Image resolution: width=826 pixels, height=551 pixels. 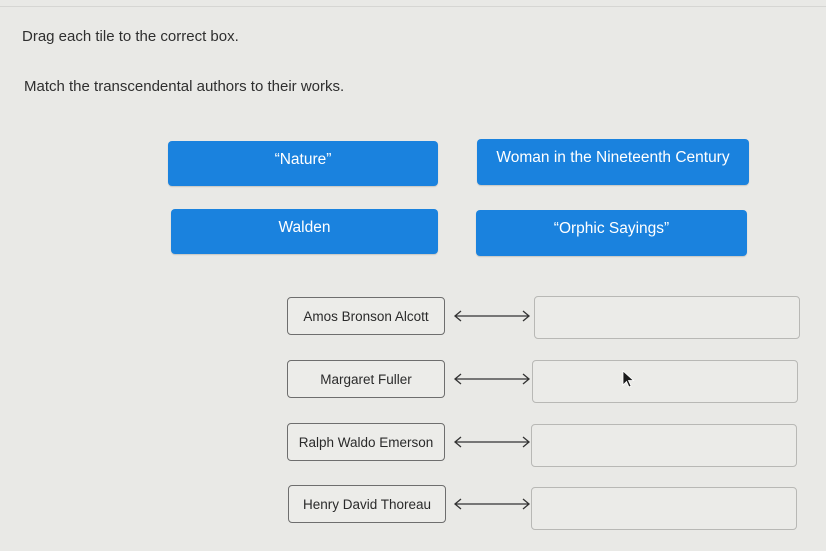 What do you see at coordinates (413, 6) in the screenshot?
I see `top-divider` at bounding box center [413, 6].